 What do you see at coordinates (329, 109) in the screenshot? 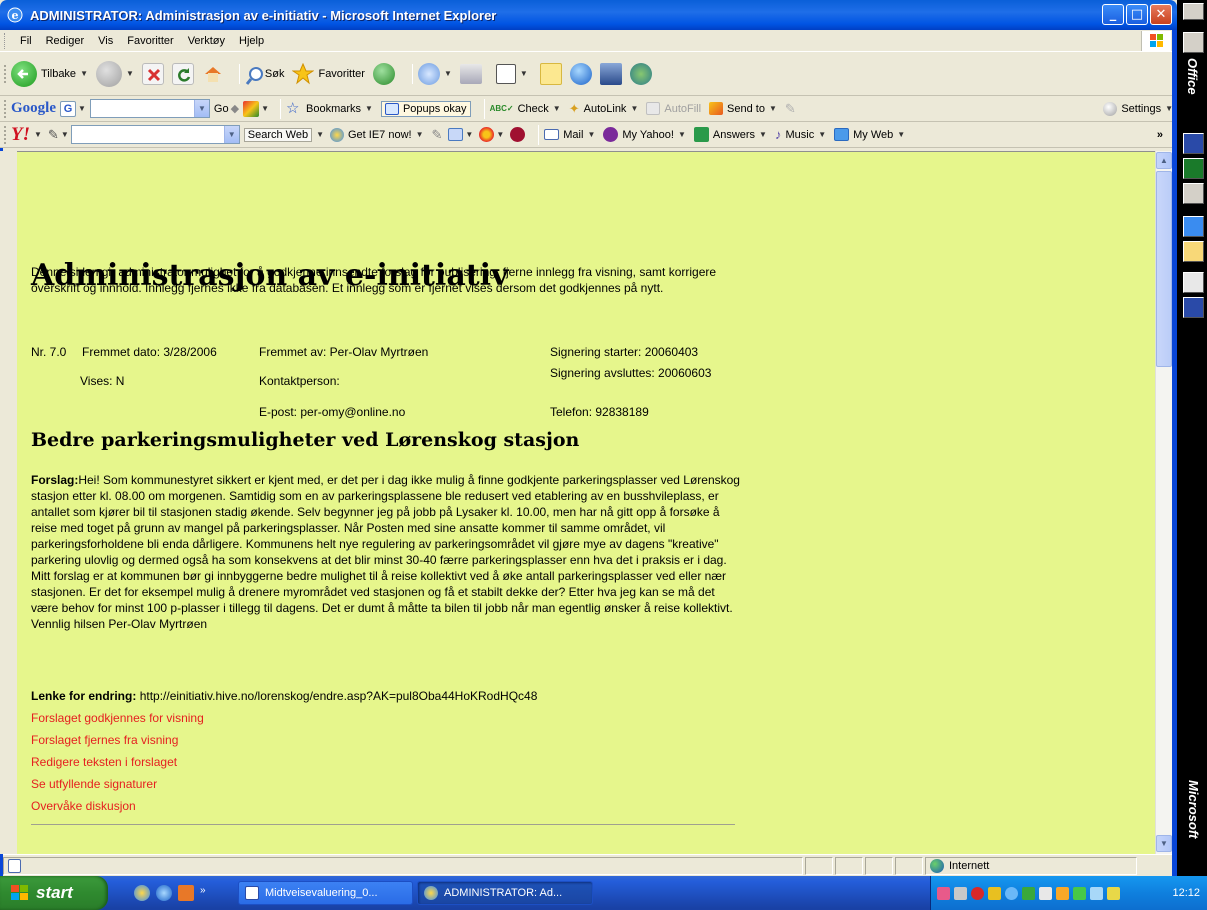
I see `bookmarks-button: ☆ Bookmarks ▼` at bounding box center [329, 109].